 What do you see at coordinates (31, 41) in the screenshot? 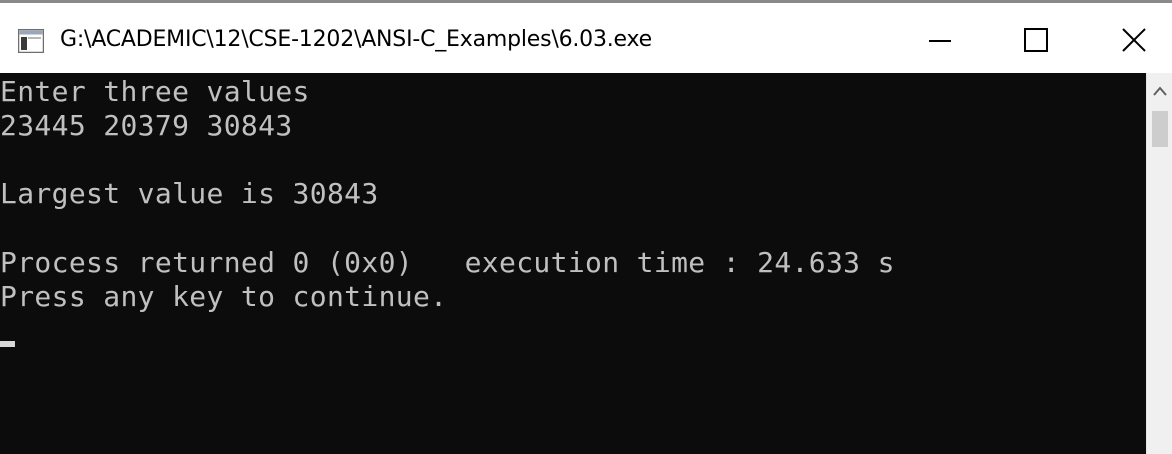
I see `console-app-icon` at bounding box center [31, 41].